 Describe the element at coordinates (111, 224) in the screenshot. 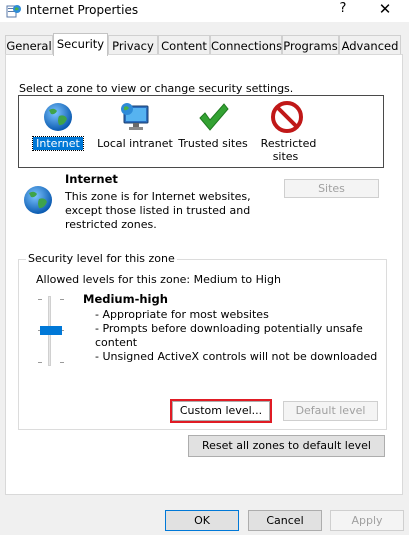

I see `zone-description-line: restricted zones.` at that location.